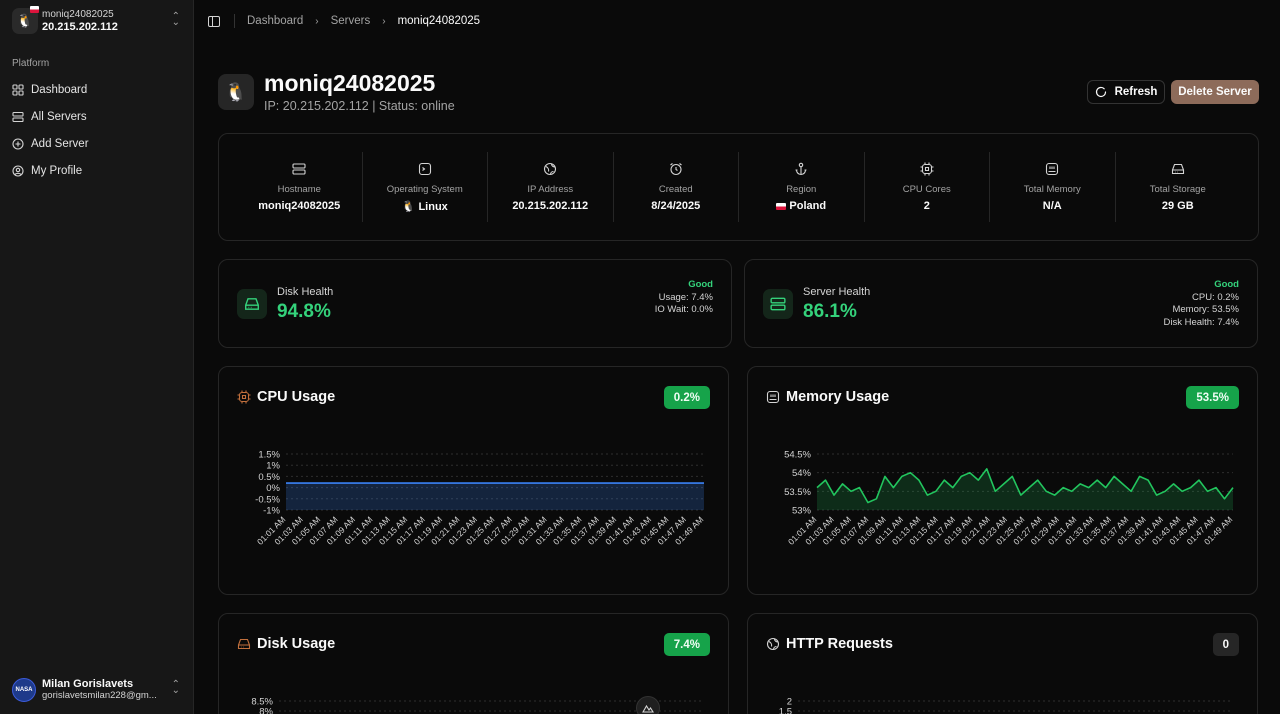  I want to click on server-switcher: 🐧 moniq24082025 20.215.202.112 ⌃ ⌄, so click(97, 21).